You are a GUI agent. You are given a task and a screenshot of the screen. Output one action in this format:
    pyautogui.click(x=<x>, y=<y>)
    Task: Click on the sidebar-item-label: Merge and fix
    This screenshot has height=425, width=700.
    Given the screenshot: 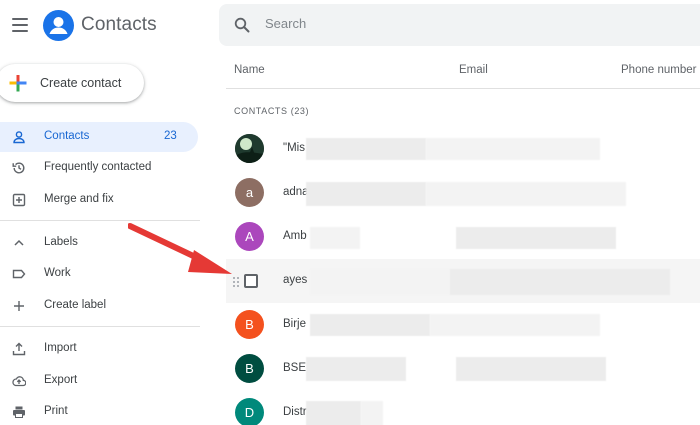 What is the action you would take?
    pyautogui.click(x=79, y=199)
    